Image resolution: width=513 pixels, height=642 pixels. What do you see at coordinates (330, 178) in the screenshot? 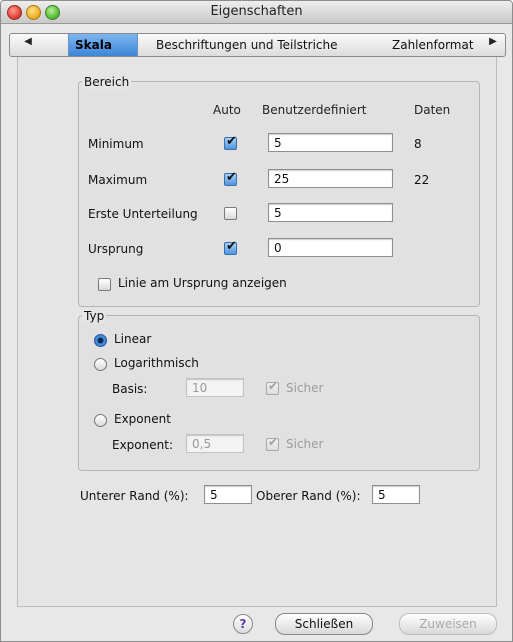
I see `maximum-input: 25` at bounding box center [330, 178].